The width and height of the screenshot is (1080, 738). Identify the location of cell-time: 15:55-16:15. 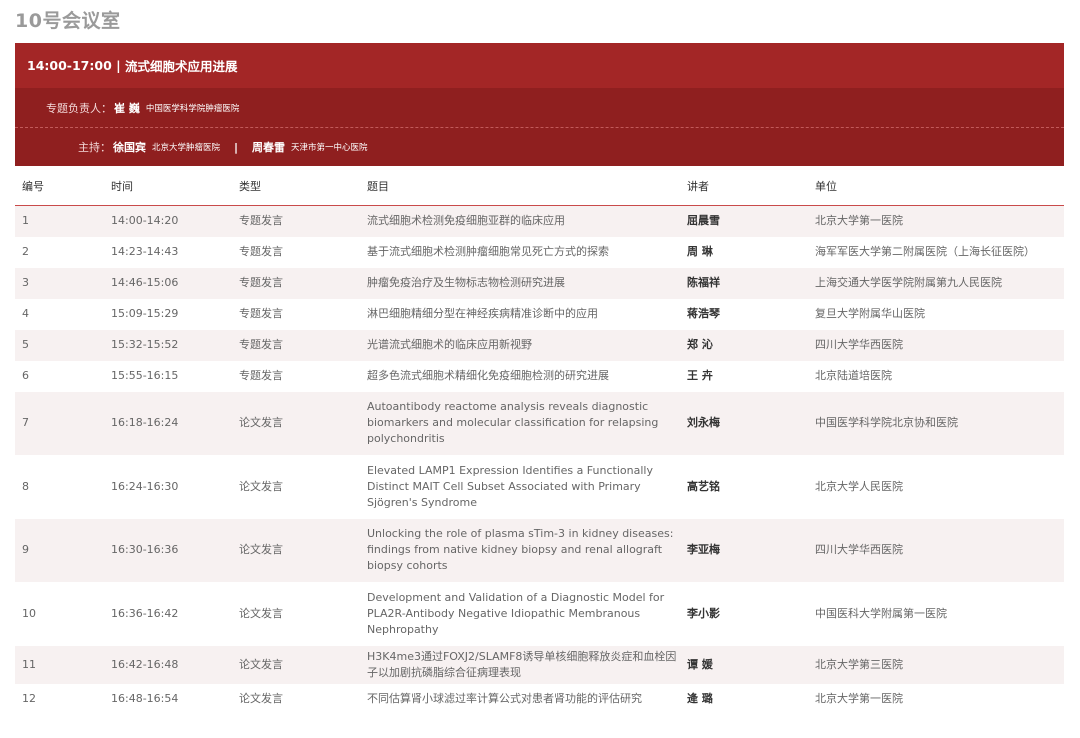
(168, 376).